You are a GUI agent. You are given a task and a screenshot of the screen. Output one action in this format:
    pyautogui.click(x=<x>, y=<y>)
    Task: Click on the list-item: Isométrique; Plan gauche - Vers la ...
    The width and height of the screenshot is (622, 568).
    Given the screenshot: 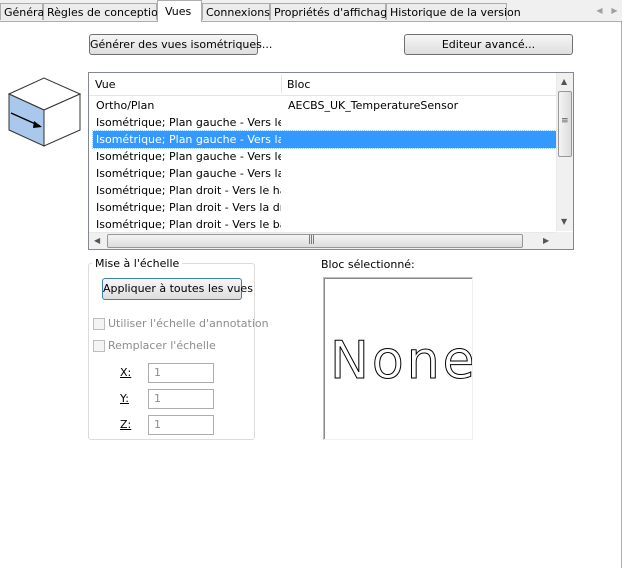 What is the action you would take?
    pyautogui.click(x=324, y=173)
    